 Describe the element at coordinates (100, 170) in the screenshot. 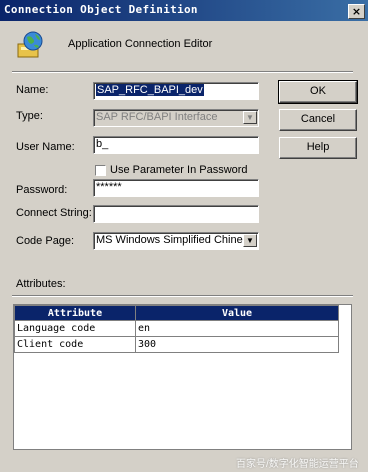

I see `use-parameter-checkbox` at that location.